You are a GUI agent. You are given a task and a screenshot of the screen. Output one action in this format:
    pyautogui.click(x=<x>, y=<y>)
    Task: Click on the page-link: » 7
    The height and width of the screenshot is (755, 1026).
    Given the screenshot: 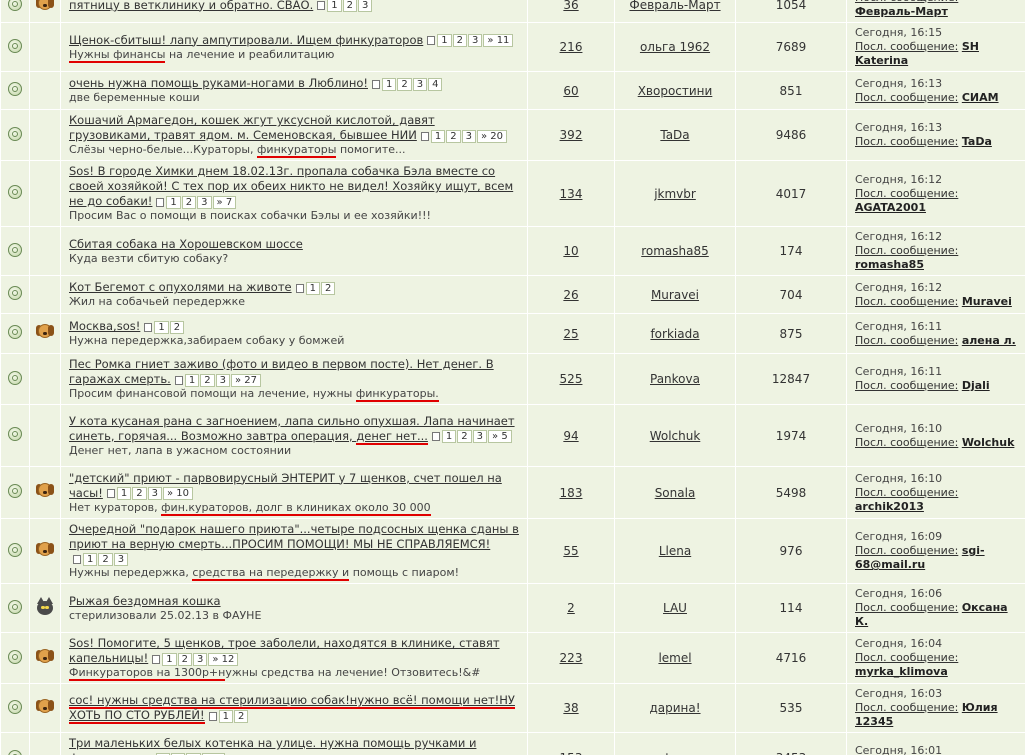 What is the action you would take?
    pyautogui.click(x=224, y=202)
    